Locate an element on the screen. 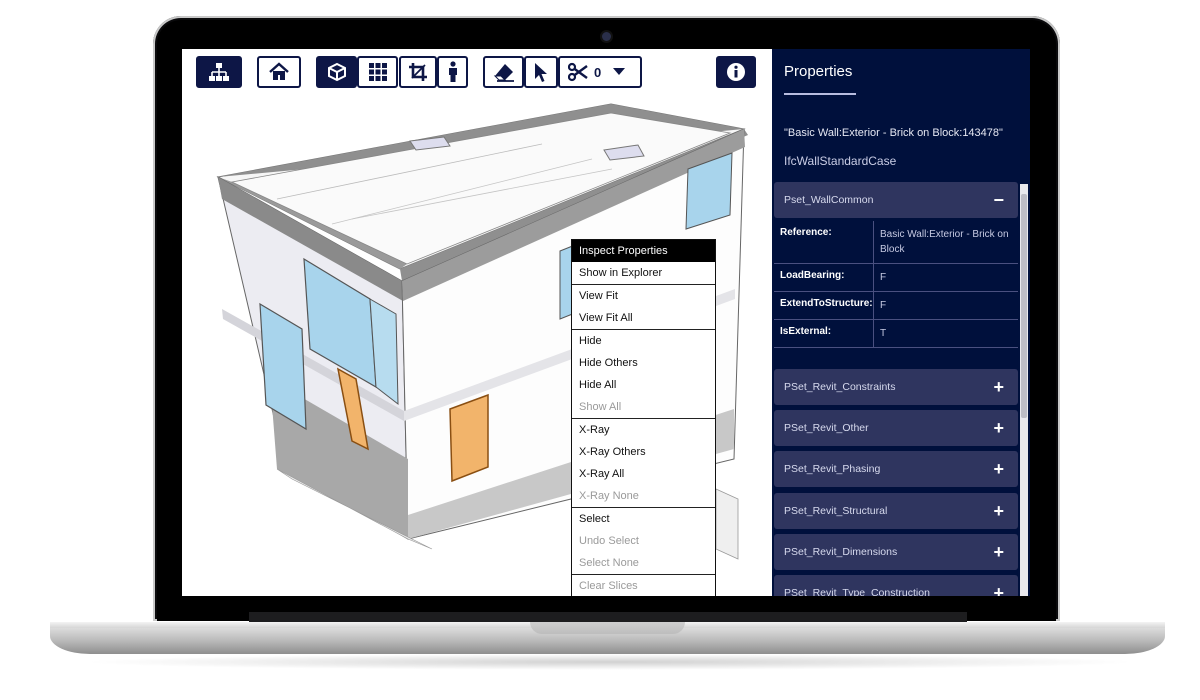 The image size is (1200, 700). pset-header-other: PSet_Revit_Other + is located at coordinates (896, 428).